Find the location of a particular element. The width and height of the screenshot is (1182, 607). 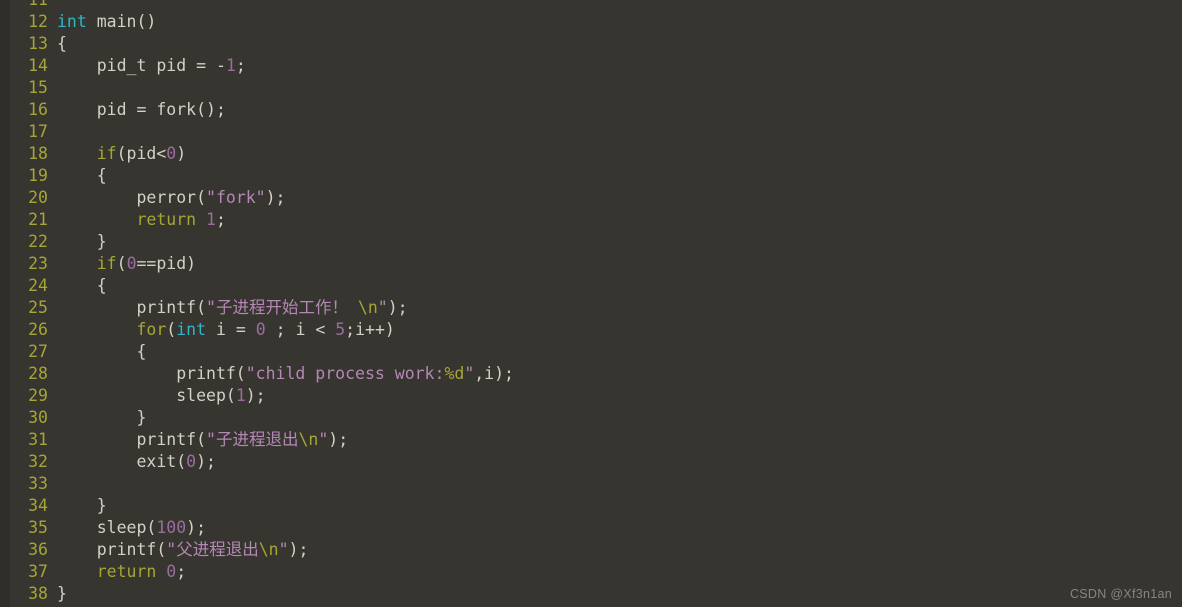

code-line: 17 is located at coordinates (591, 132).